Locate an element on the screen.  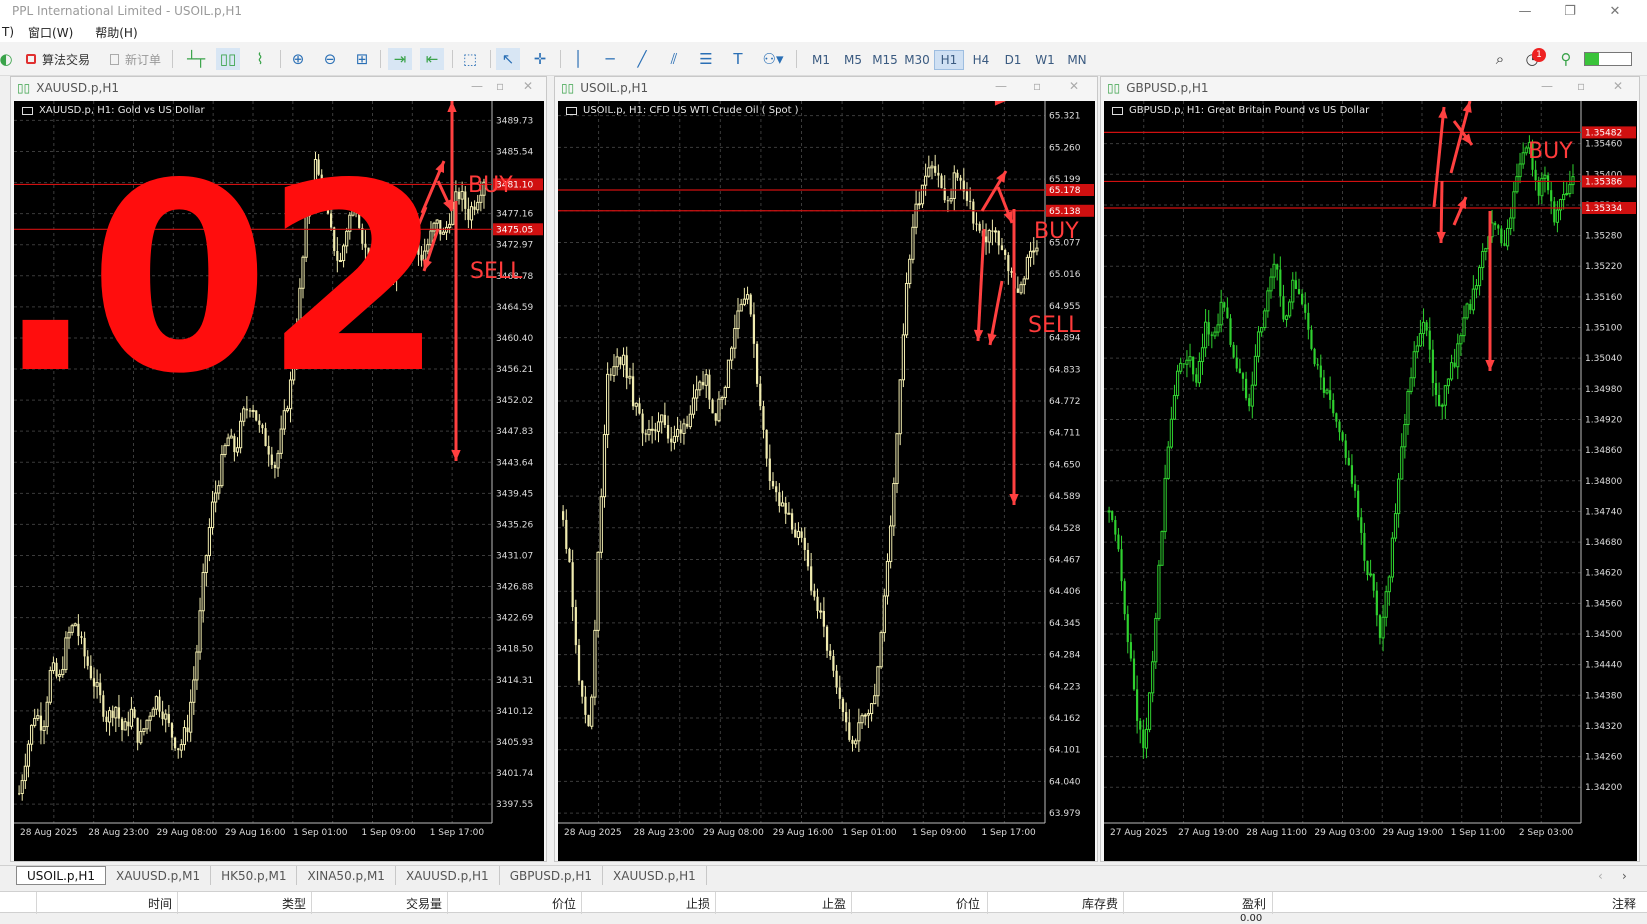
column-comment: 注释 is located at coordinates (1608, 903).